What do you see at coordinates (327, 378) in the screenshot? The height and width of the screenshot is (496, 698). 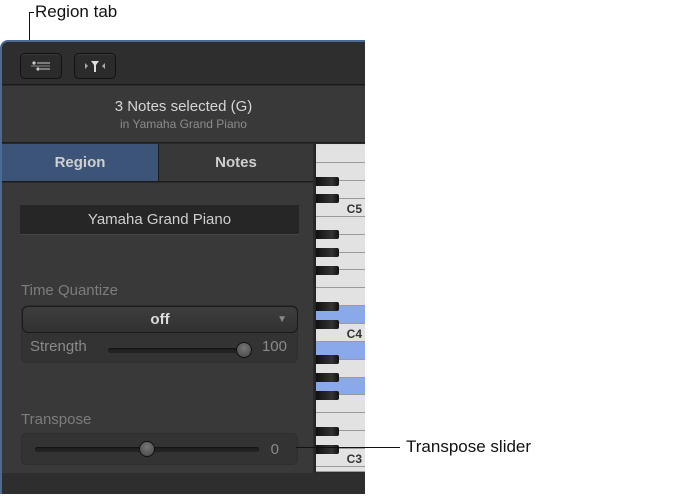 I see `black-key-Gsharp3` at bounding box center [327, 378].